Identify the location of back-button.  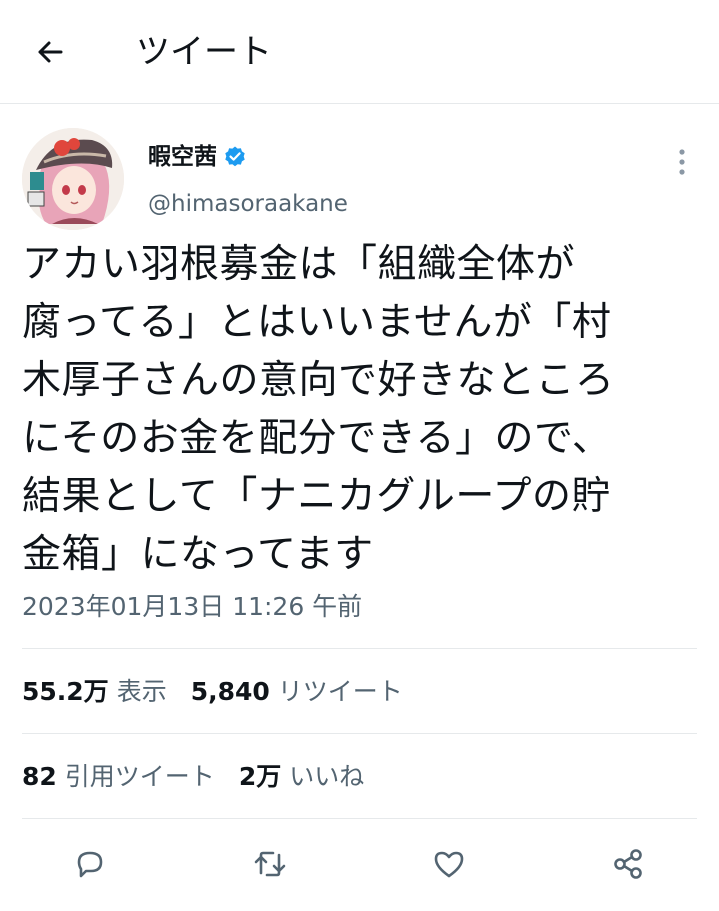
(50, 52).